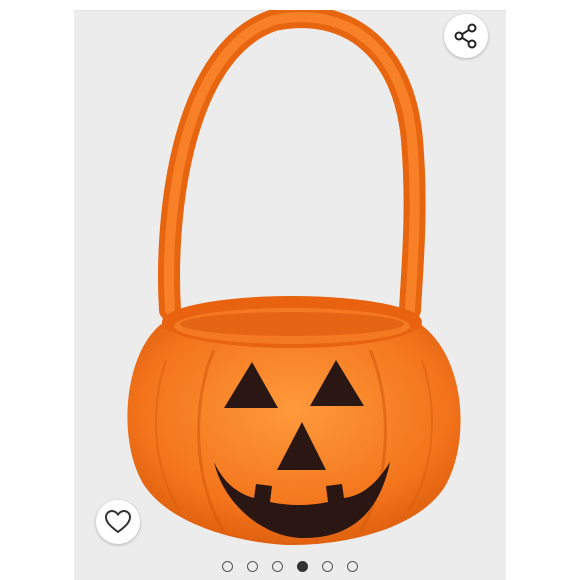 This screenshot has width=580, height=580. I want to click on like-button, so click(118, 522).